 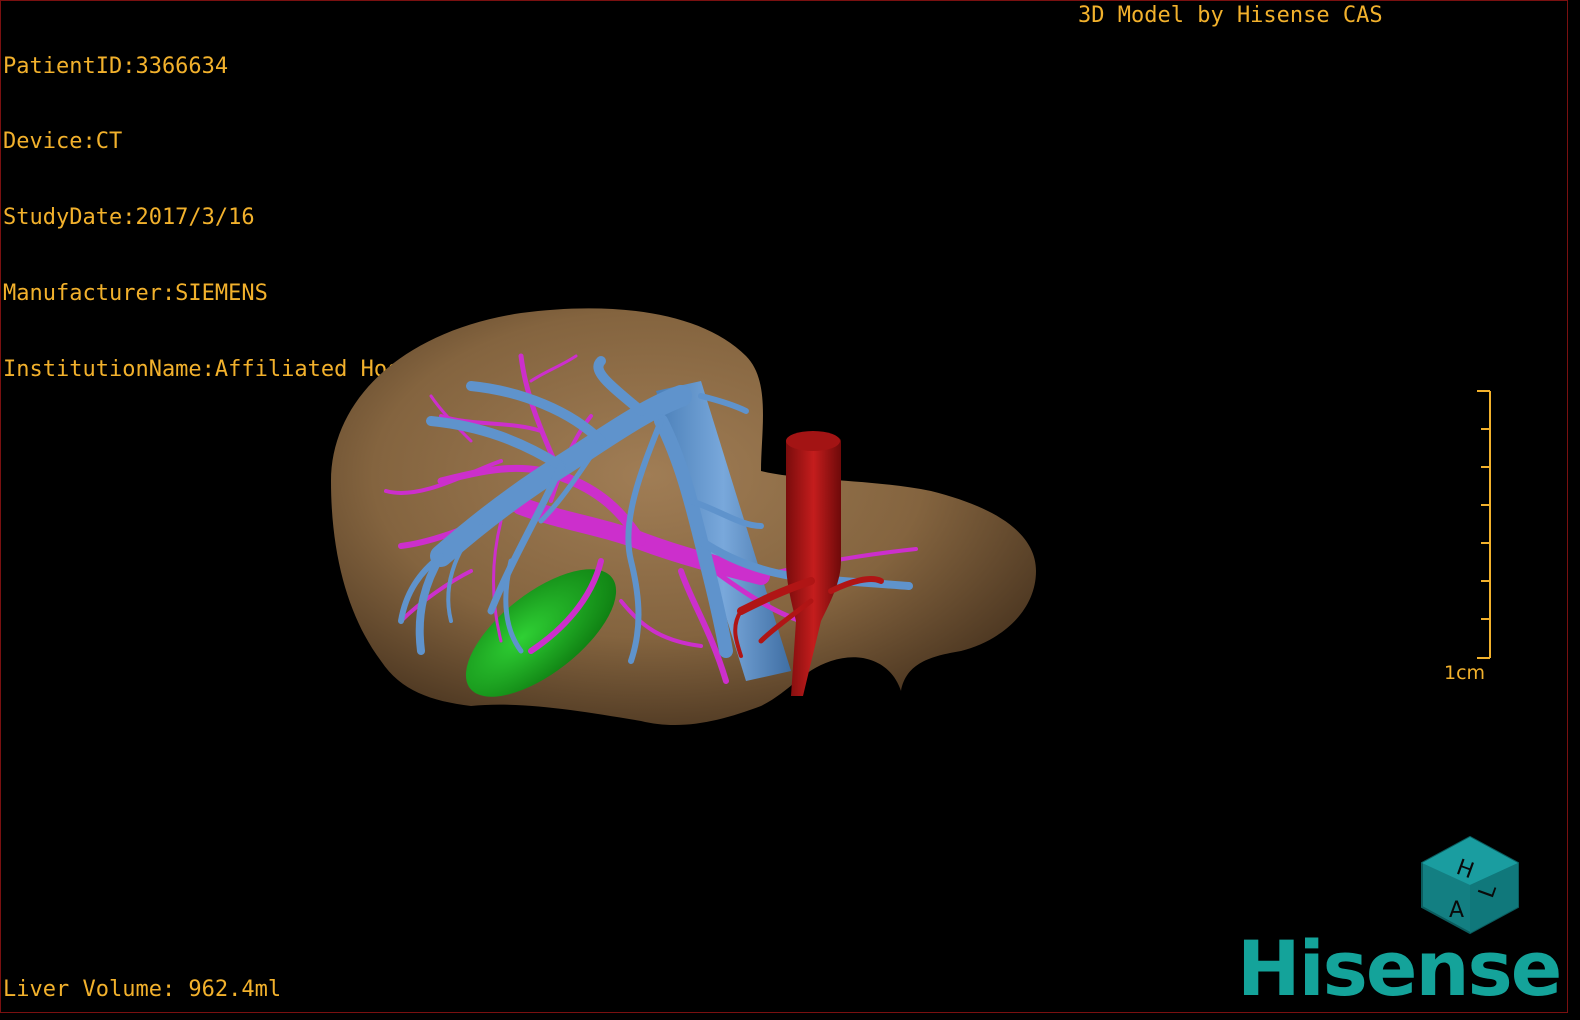 I want to click on scale-bar, so click(x=1484, y=524).